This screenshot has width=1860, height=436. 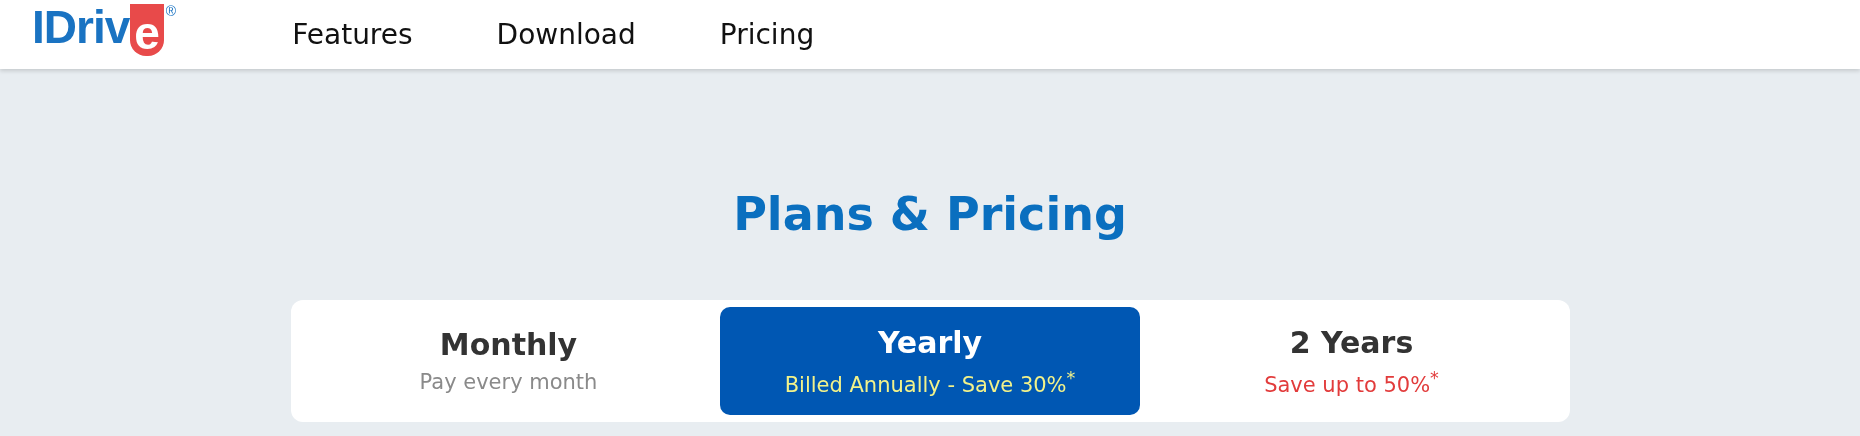 What do you see at coordinates (352, 34) in the screenshot?
I see `nav-link: Features` at bounding box center [352, 34].